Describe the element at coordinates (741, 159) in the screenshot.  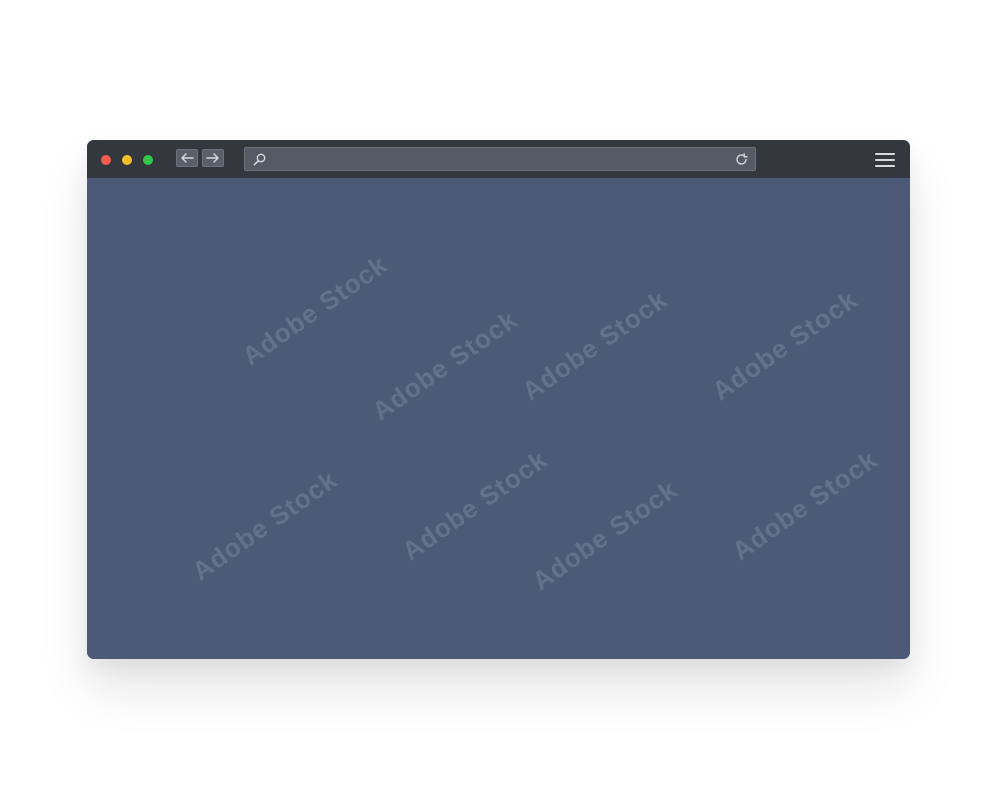
I see `reload-icon` at that location.